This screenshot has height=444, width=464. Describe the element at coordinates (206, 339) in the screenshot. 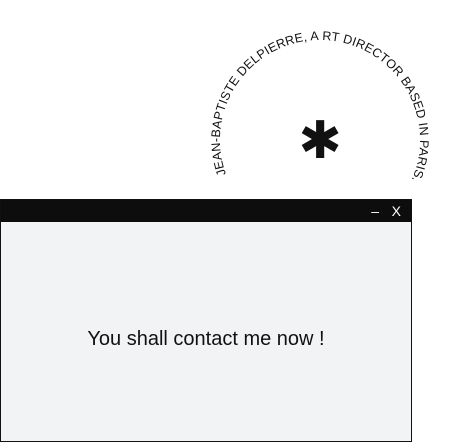

I see `dialog-message: You shall contact me now !` at that location.